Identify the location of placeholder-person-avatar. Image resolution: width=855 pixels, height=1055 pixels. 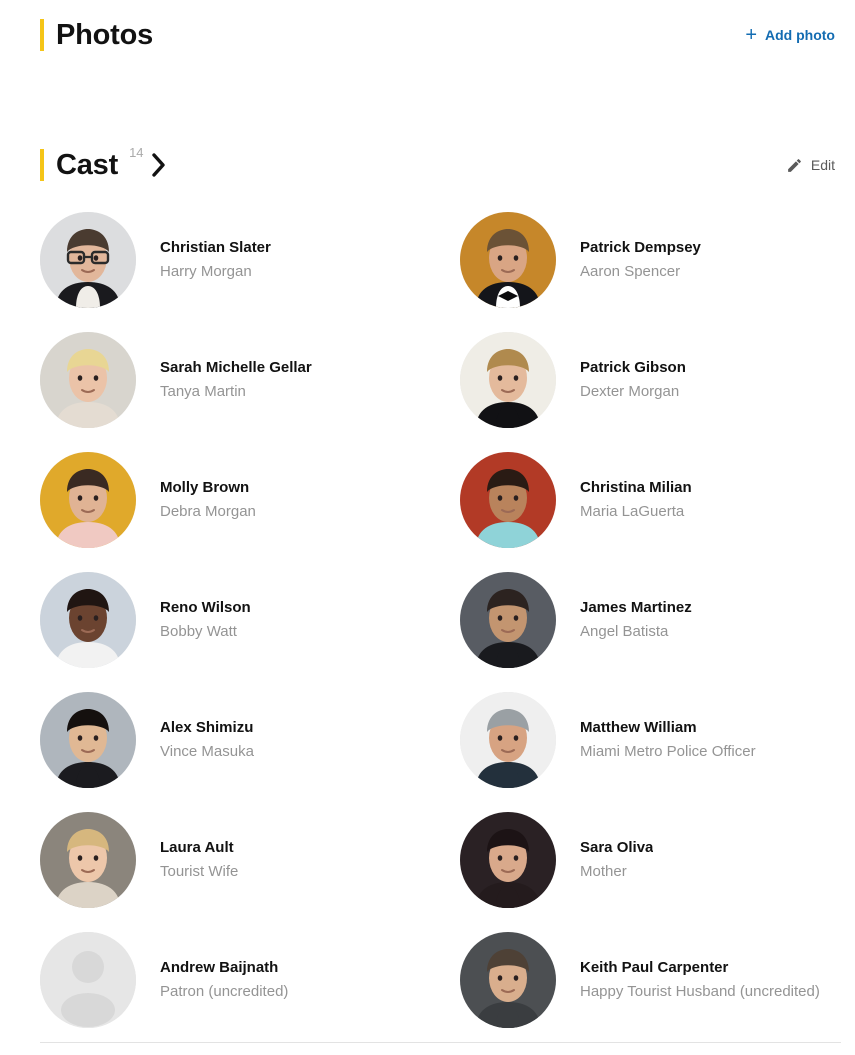
(88, 980).